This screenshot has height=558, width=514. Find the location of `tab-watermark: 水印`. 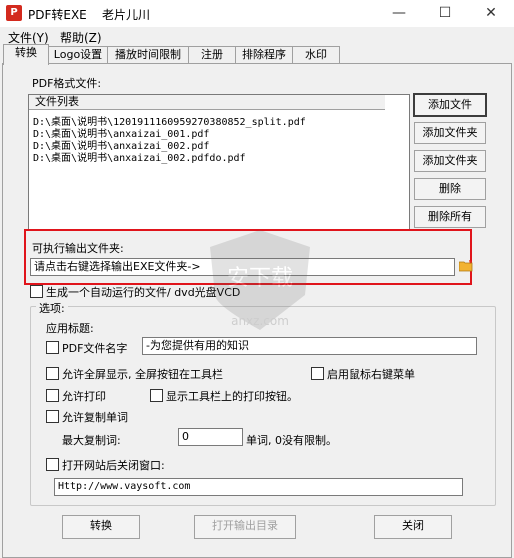

tab-watermark: 水印 is located at coordinates (316, 55).